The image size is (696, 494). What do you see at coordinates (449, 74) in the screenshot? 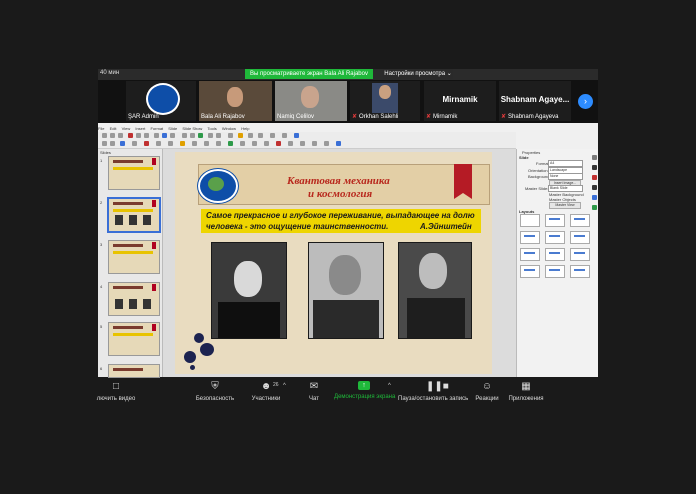
I see `chevron-down-icon: ⌄` at bounding box center [449, 74].